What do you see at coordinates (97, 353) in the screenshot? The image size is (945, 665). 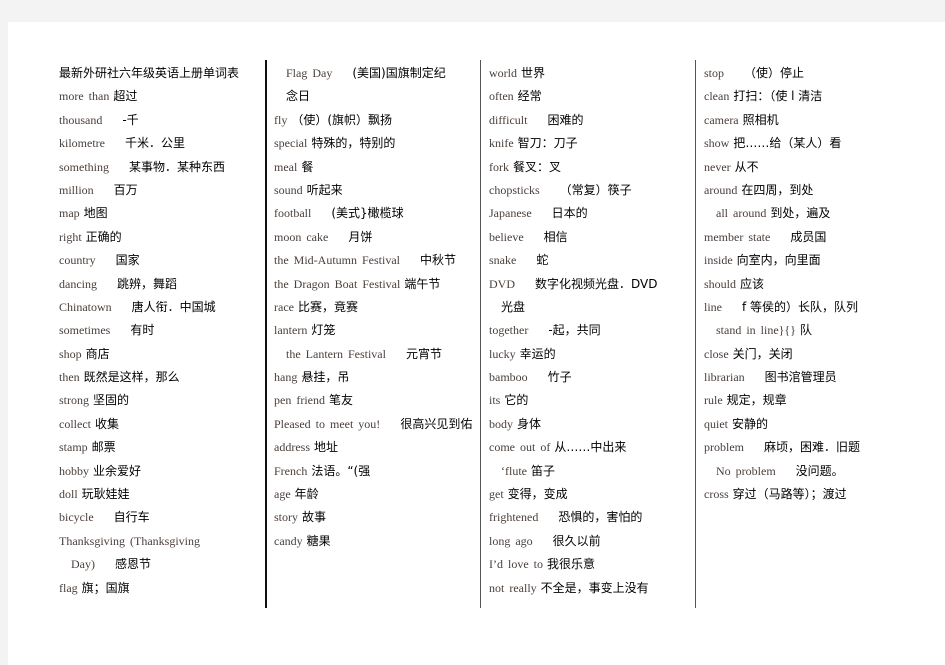 I see `chinese-translation: 商店` at bounding box center [97, 353].